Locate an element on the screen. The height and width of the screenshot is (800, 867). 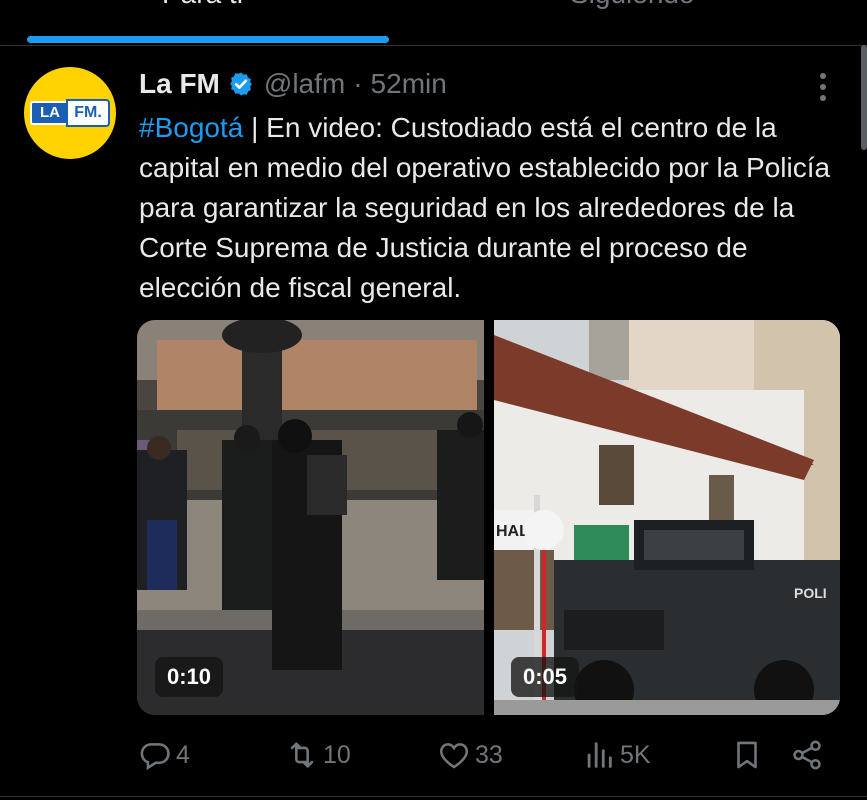
share-icon is located at coordinates (807, 755).